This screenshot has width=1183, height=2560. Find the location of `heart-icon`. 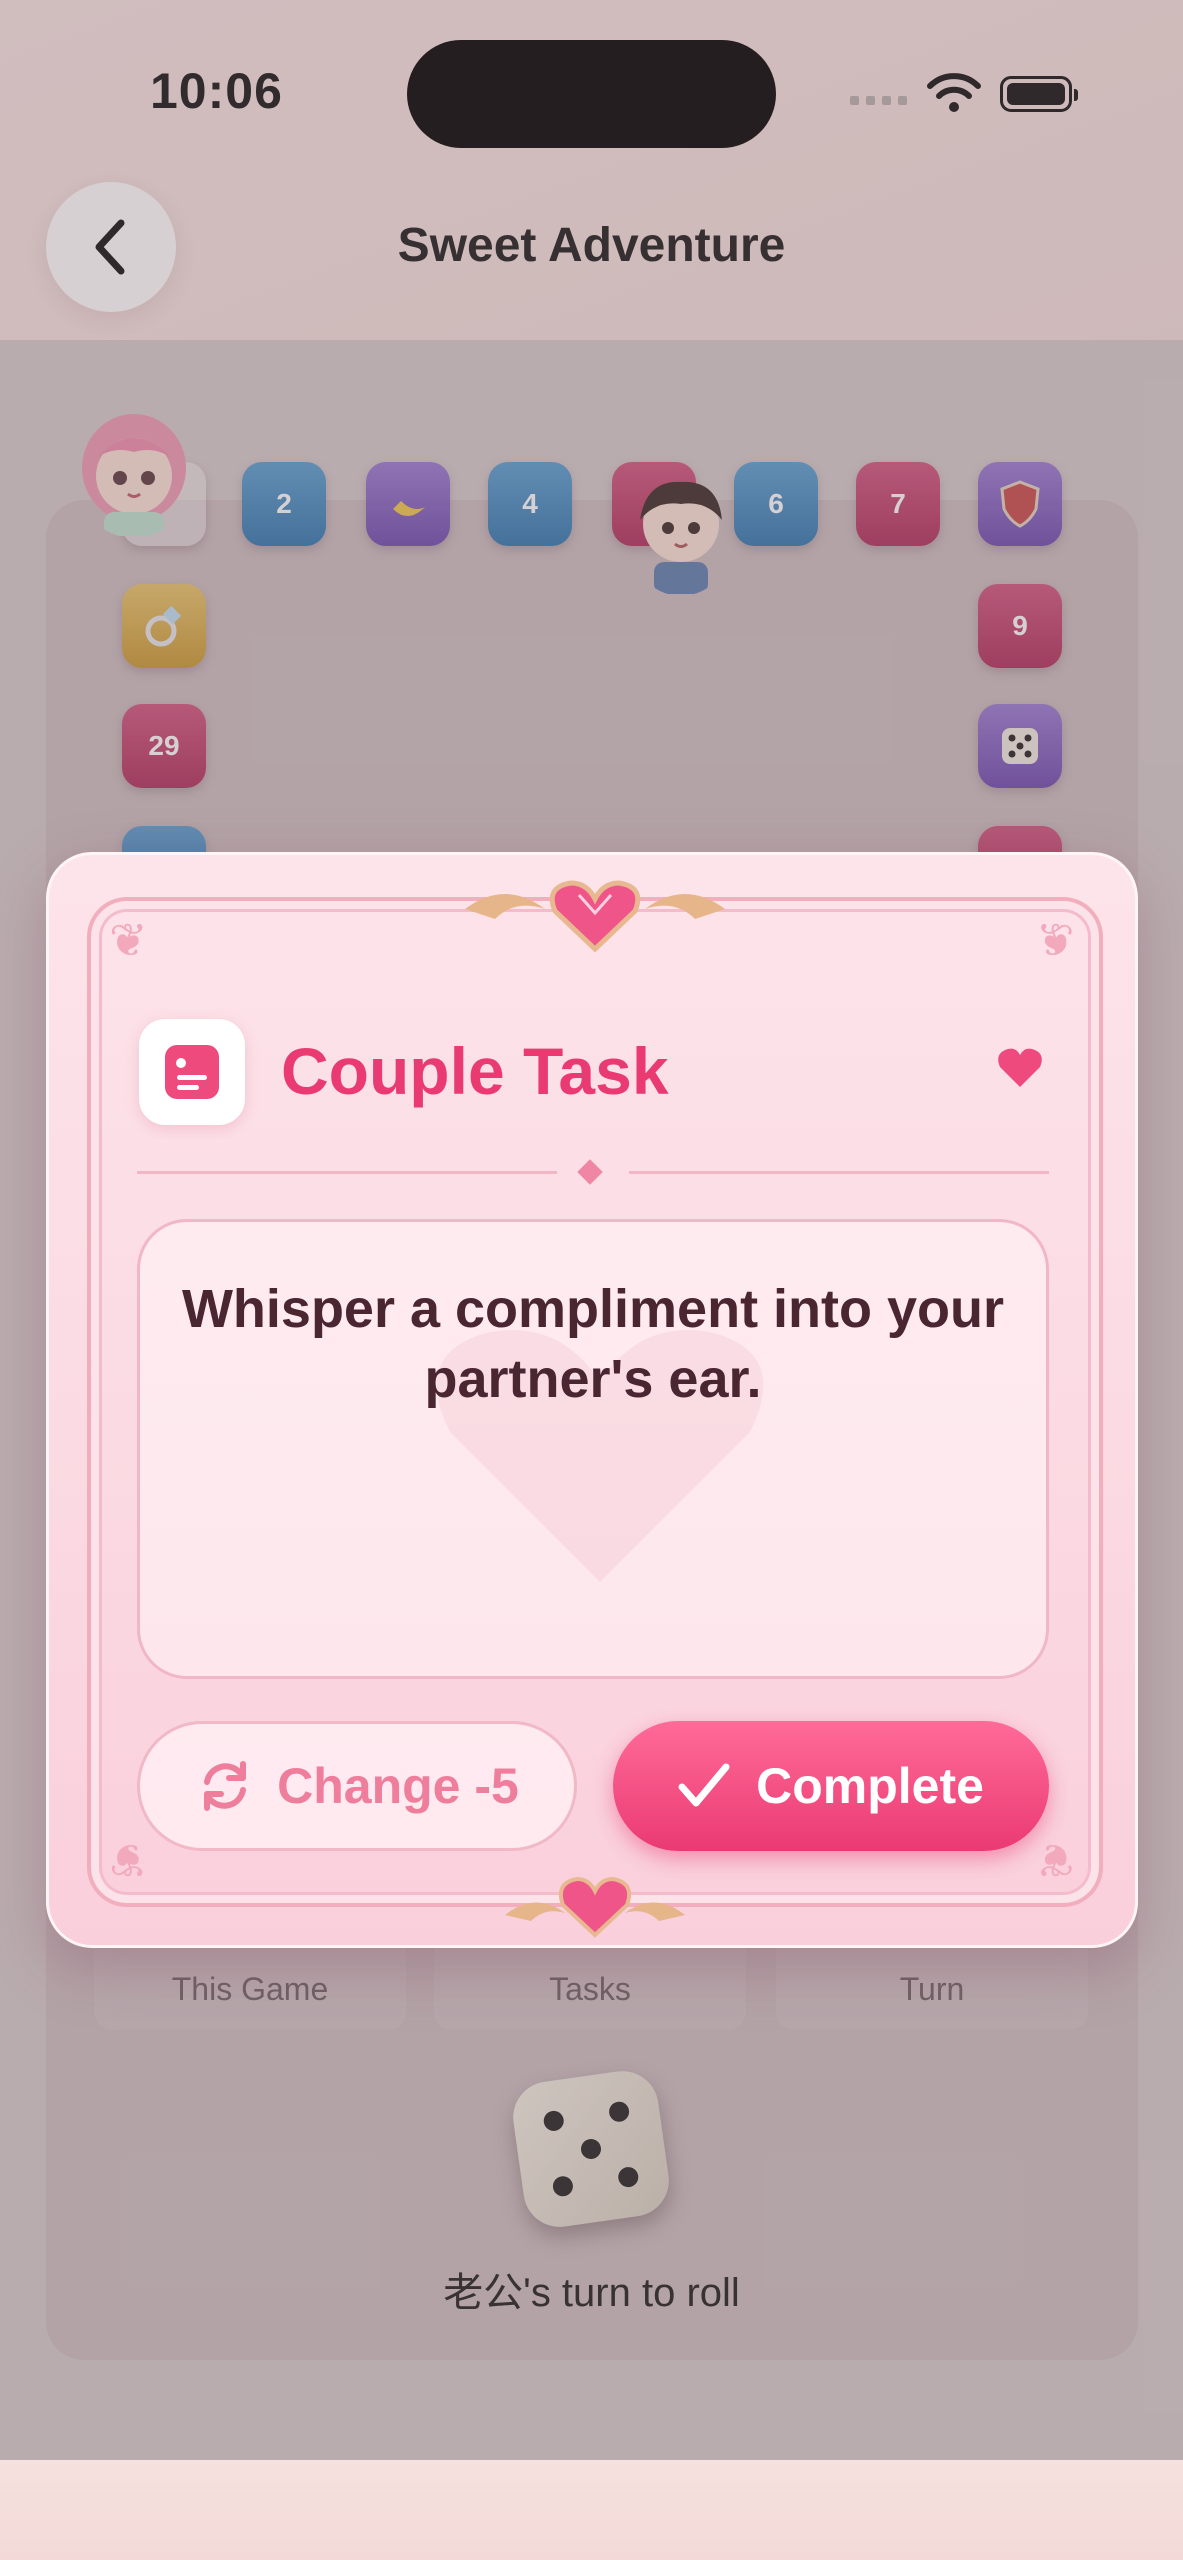

heart-icon is located at coordinates (1020, 1067).